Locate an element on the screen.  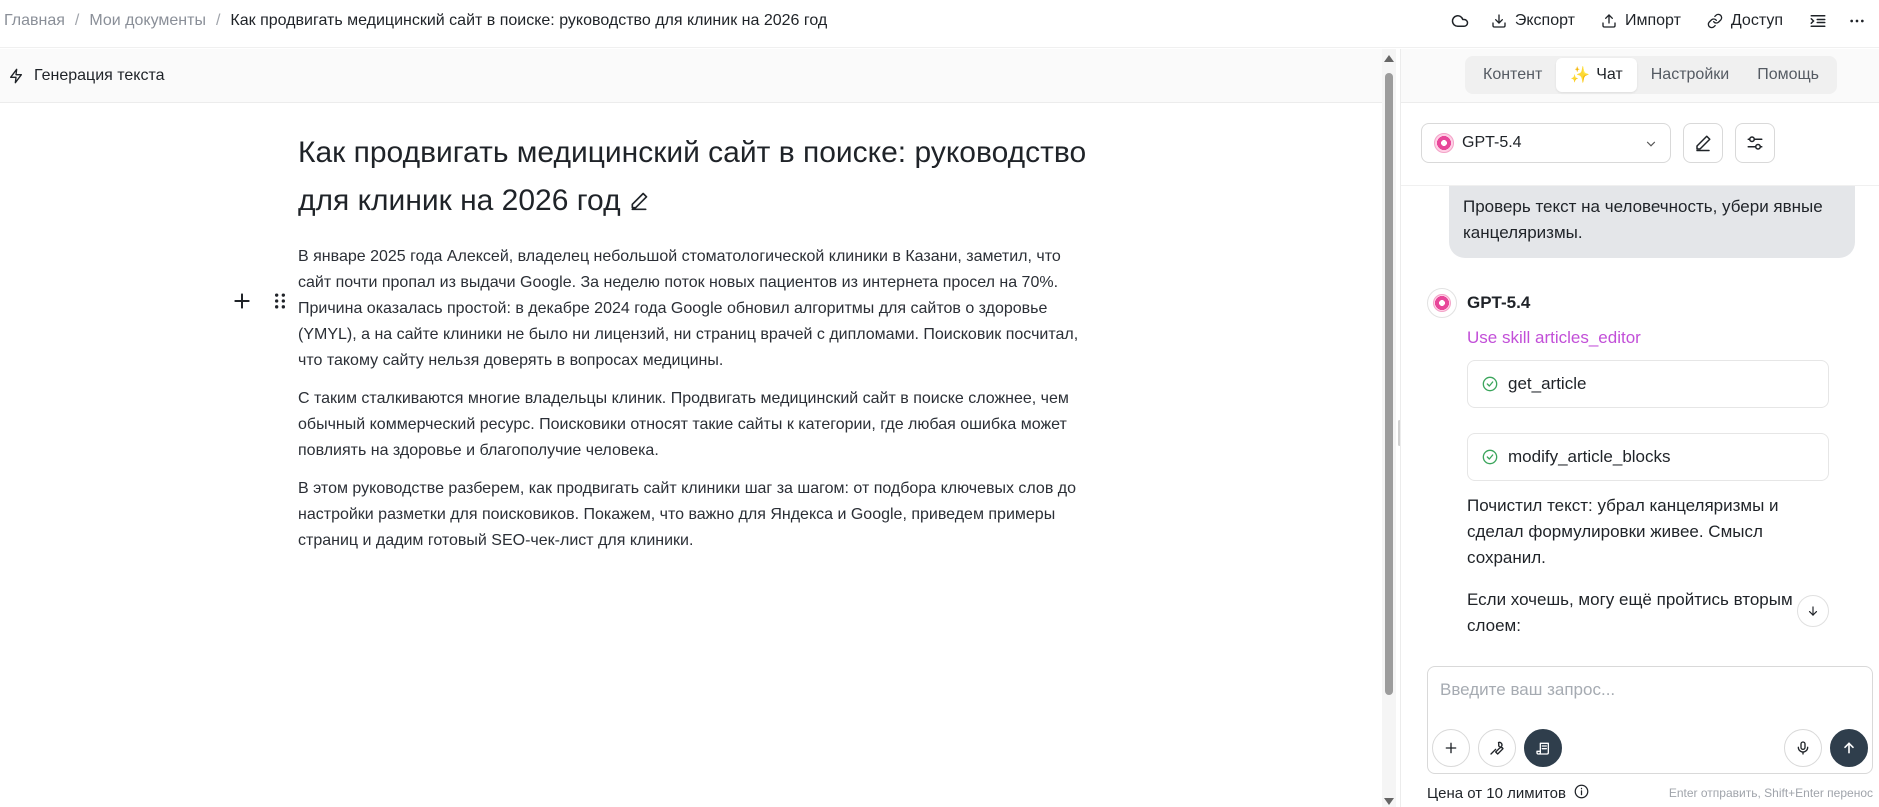
breadcrumb-docs: Мои документы is located at coordinates (147, 21).